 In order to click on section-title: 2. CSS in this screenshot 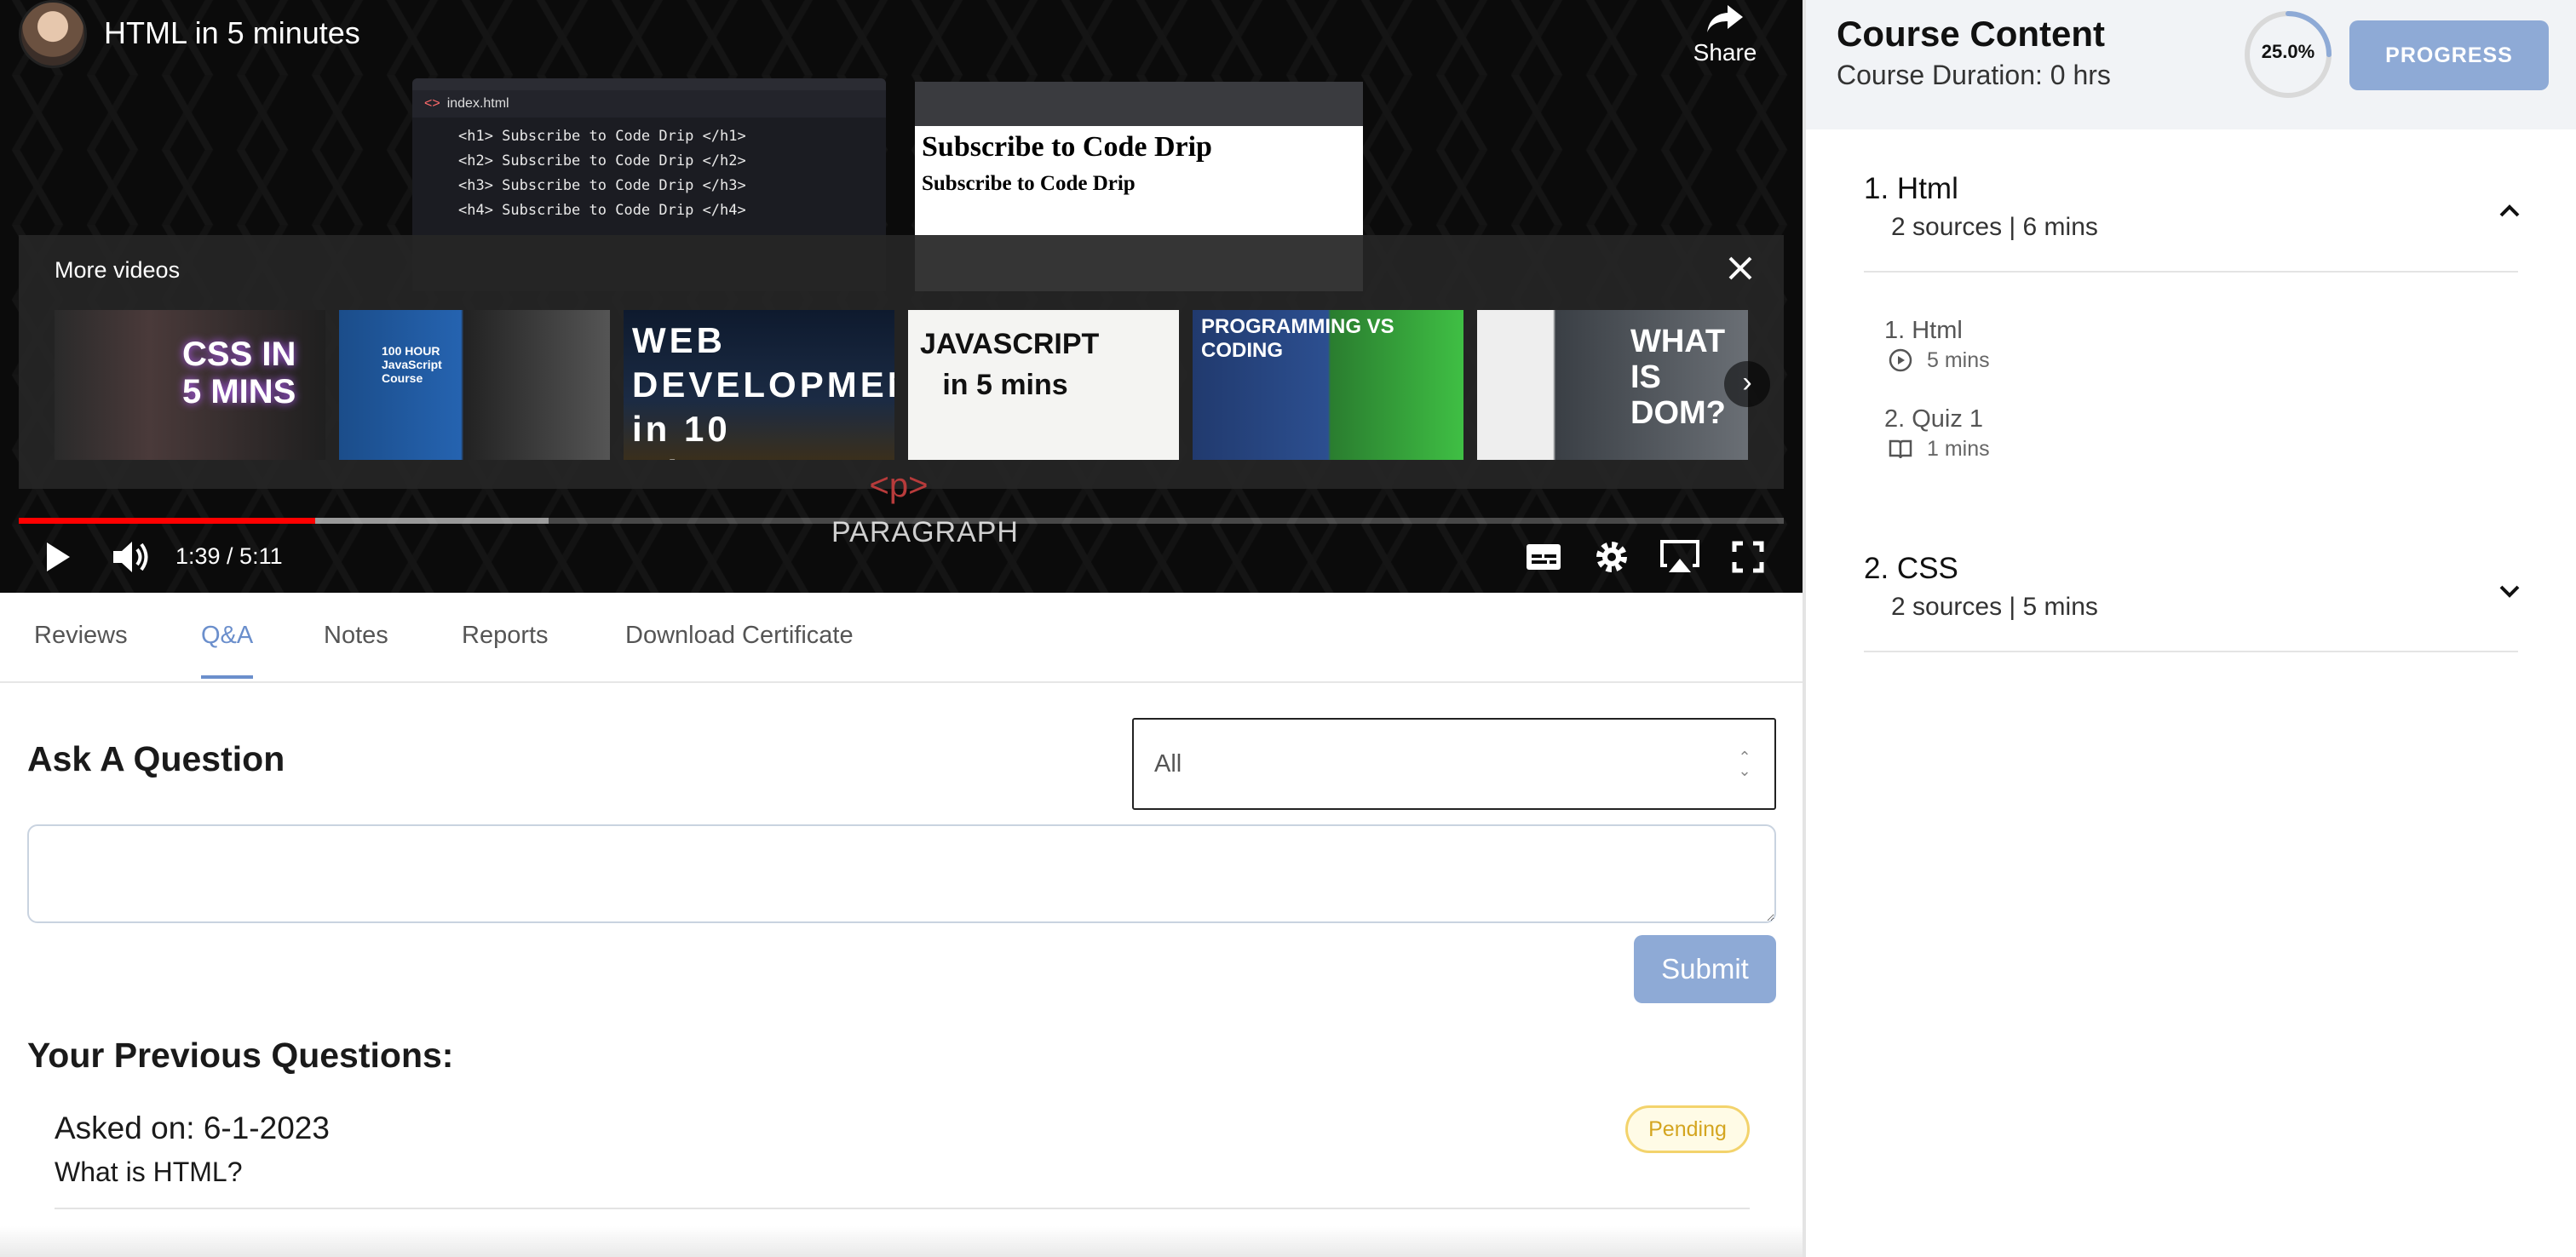, I will do `click(1911, 568)`.